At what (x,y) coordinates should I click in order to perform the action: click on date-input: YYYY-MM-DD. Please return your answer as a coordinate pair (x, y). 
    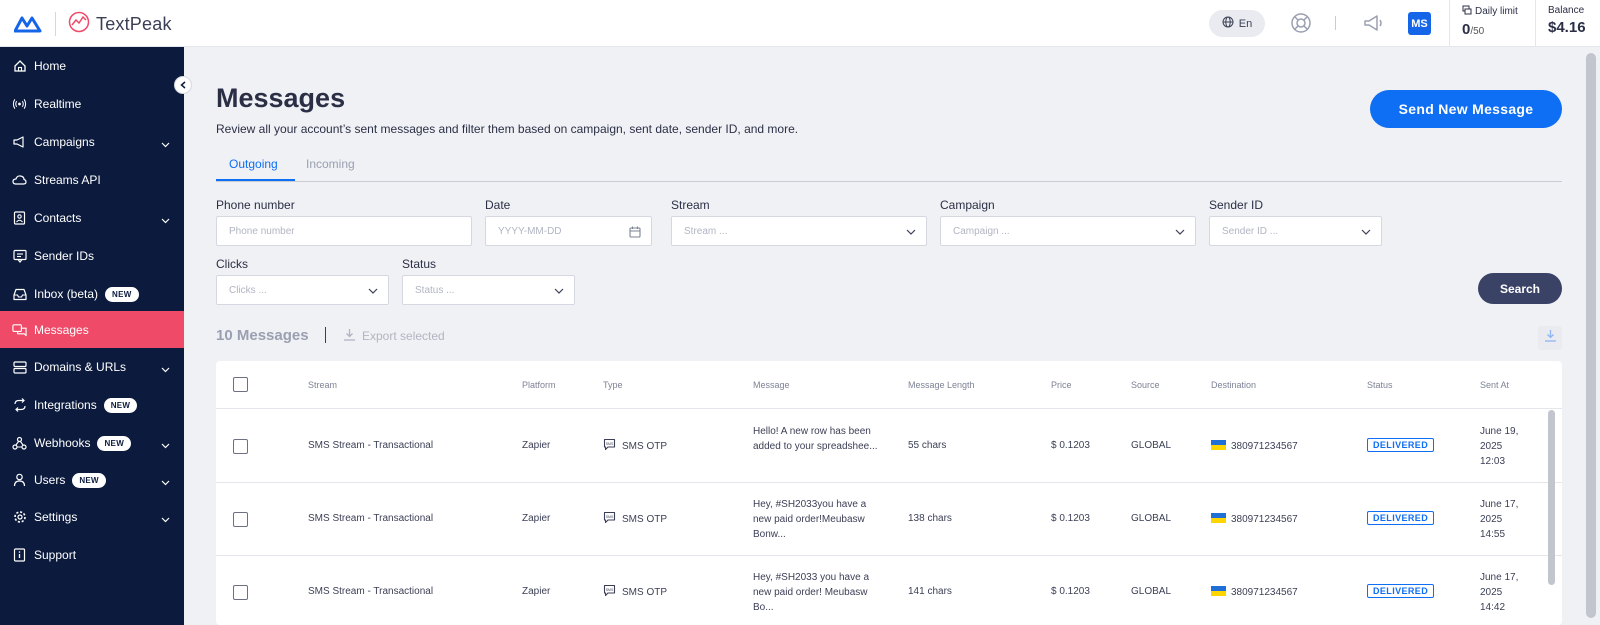
    Looking at the image, I should click on (568, 231).